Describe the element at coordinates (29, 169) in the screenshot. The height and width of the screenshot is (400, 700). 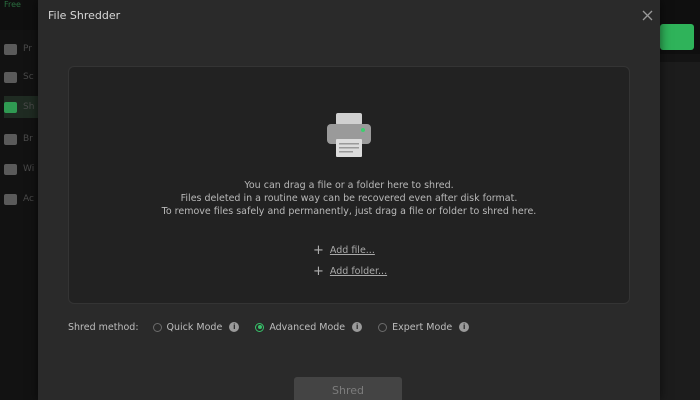
I see `sidebar-item-label: Wi` at that location.